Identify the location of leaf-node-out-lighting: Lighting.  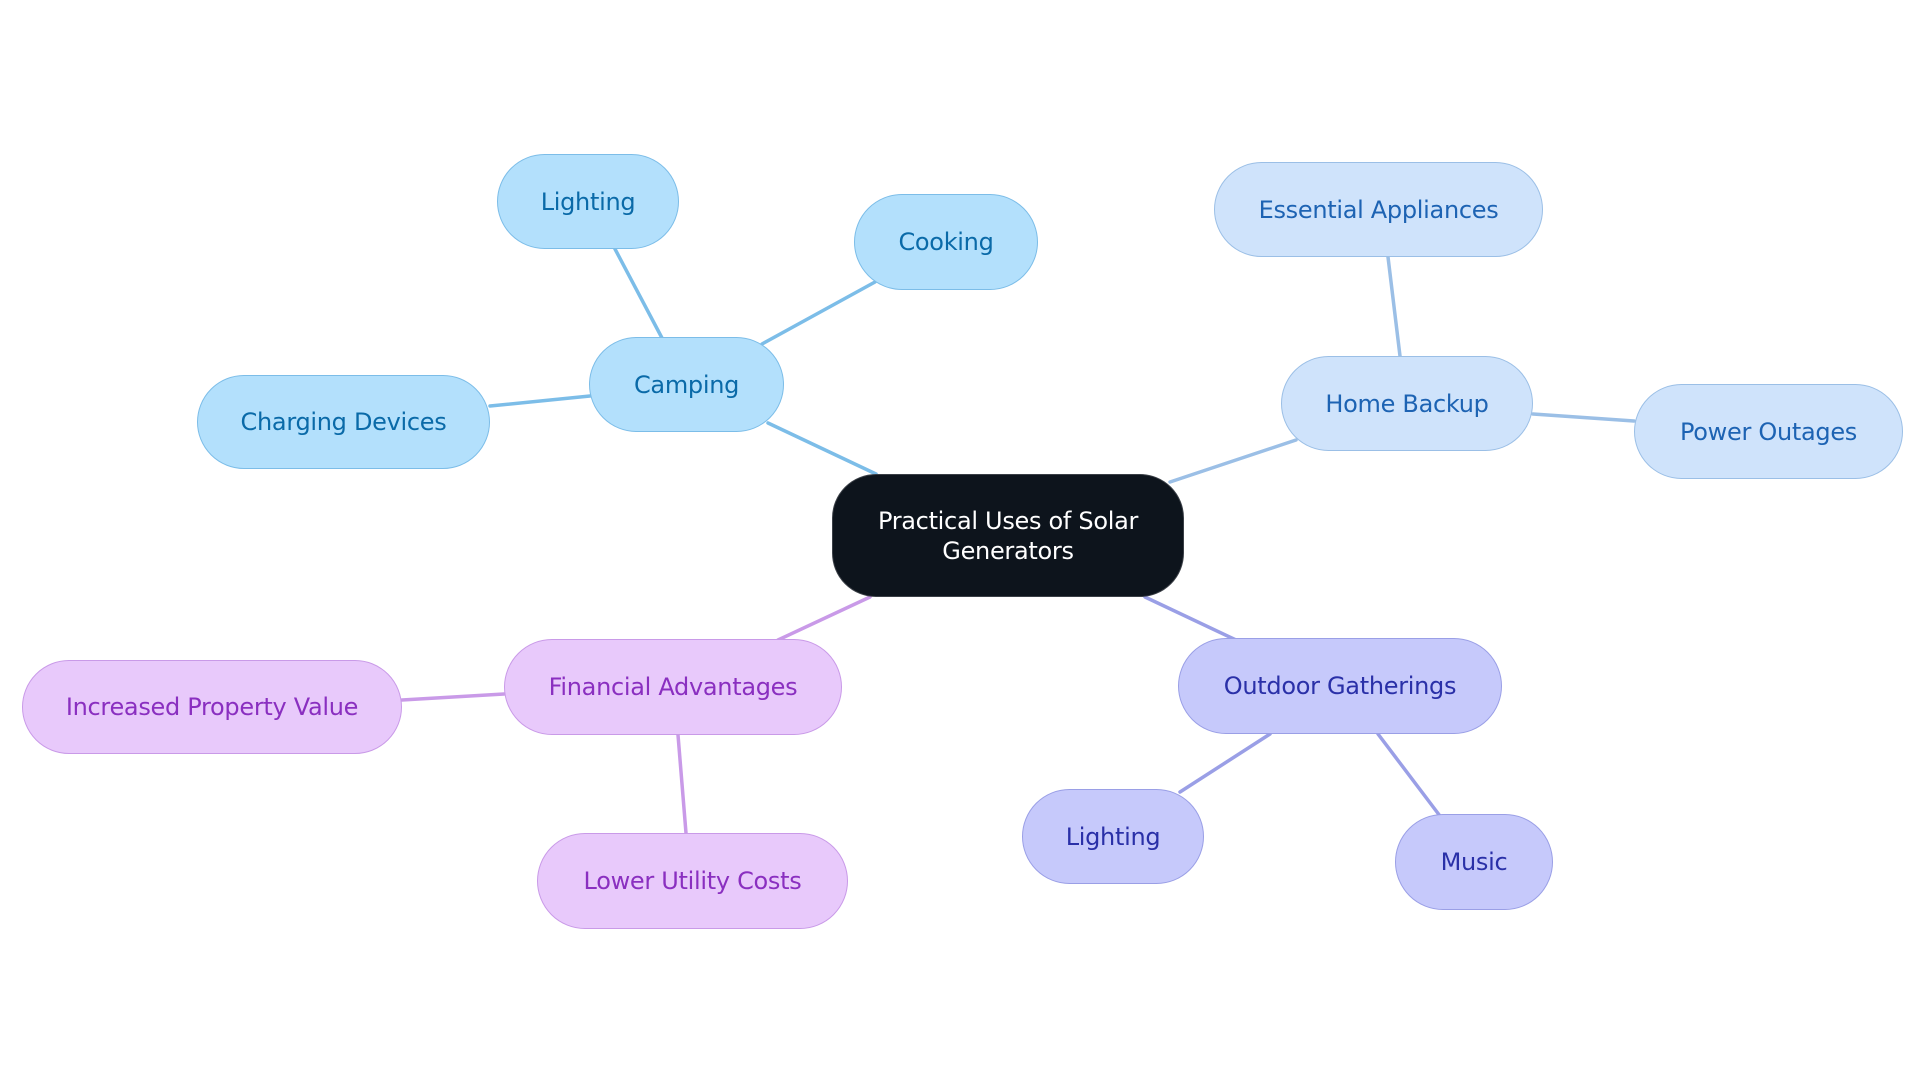
(1113, 836).